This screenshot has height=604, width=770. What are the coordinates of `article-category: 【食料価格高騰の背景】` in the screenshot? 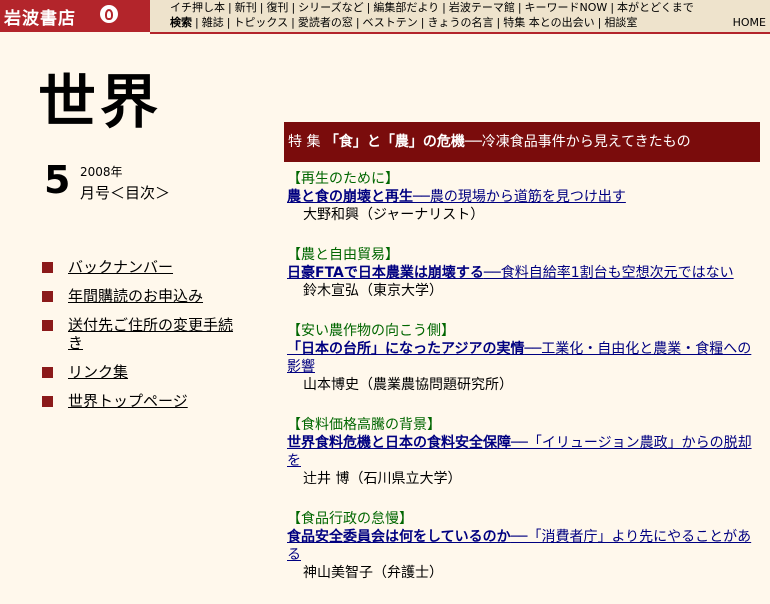 It's located at (364, 425).